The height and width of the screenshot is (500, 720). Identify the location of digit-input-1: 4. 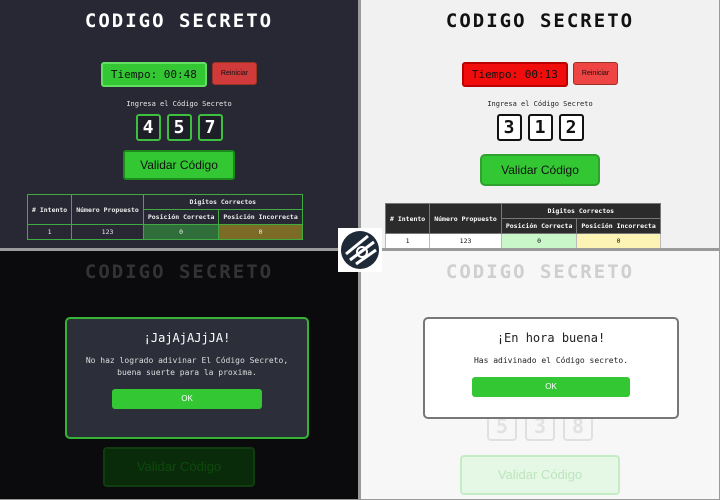
(148, 127).